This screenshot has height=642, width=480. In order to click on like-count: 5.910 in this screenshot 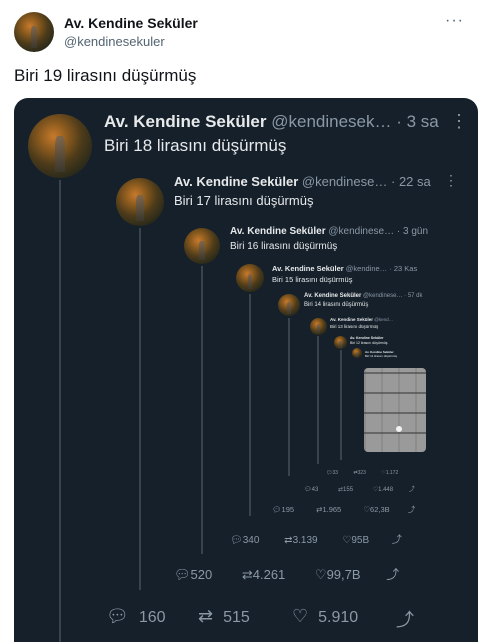, I will do `click(338, 617)`.